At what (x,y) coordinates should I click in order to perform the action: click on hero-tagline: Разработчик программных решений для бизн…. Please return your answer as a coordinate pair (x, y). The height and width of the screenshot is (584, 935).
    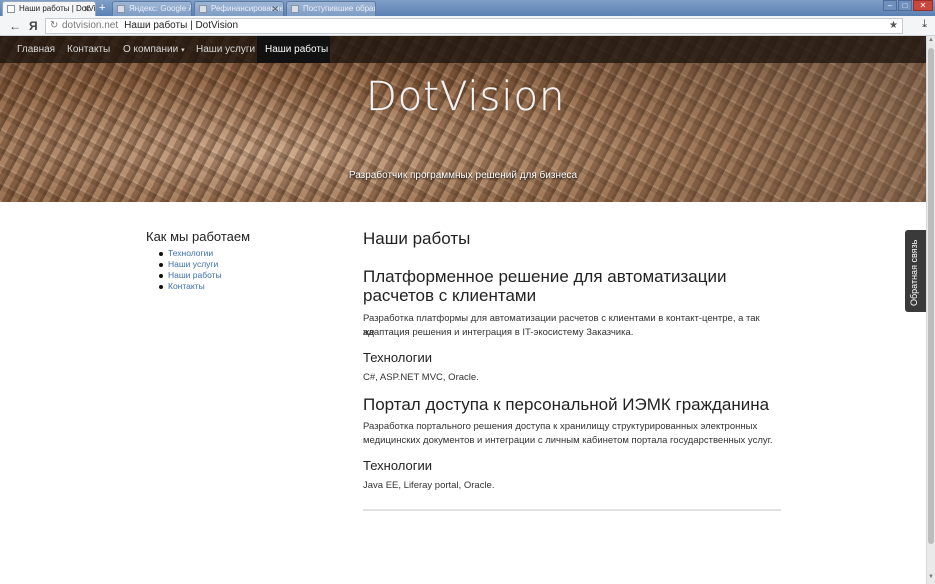
    Looking at the image, I should click on (463, 175).